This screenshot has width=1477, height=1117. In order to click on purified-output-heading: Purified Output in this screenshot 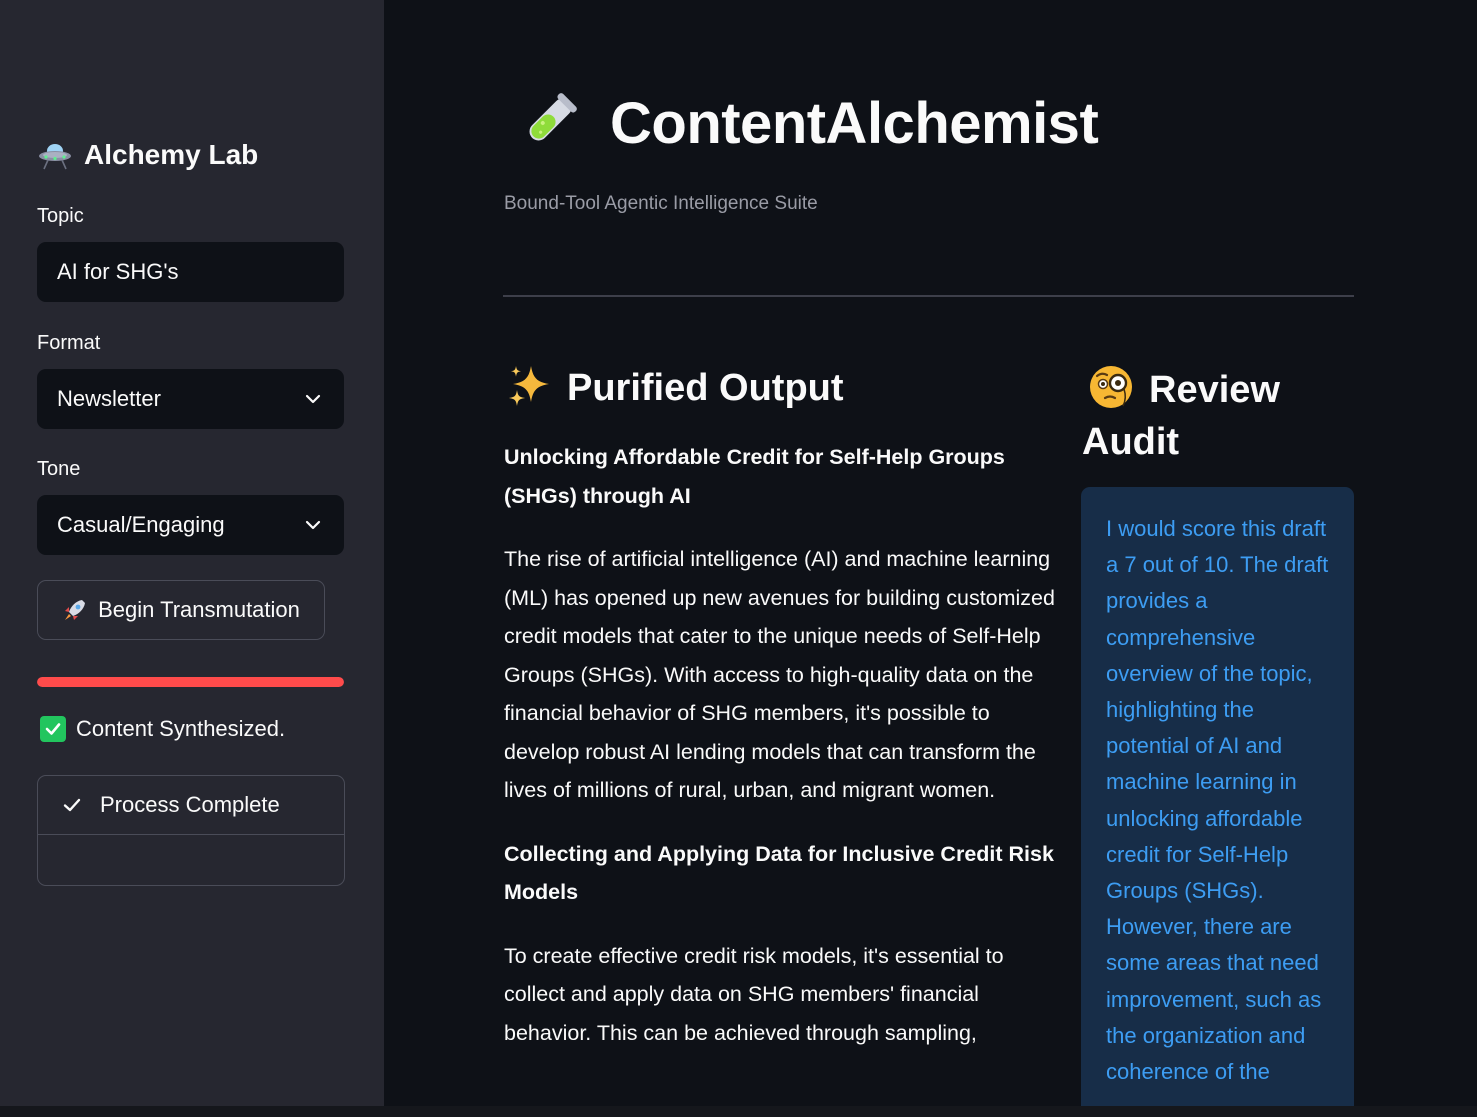, I will do `click(675, 386)`.